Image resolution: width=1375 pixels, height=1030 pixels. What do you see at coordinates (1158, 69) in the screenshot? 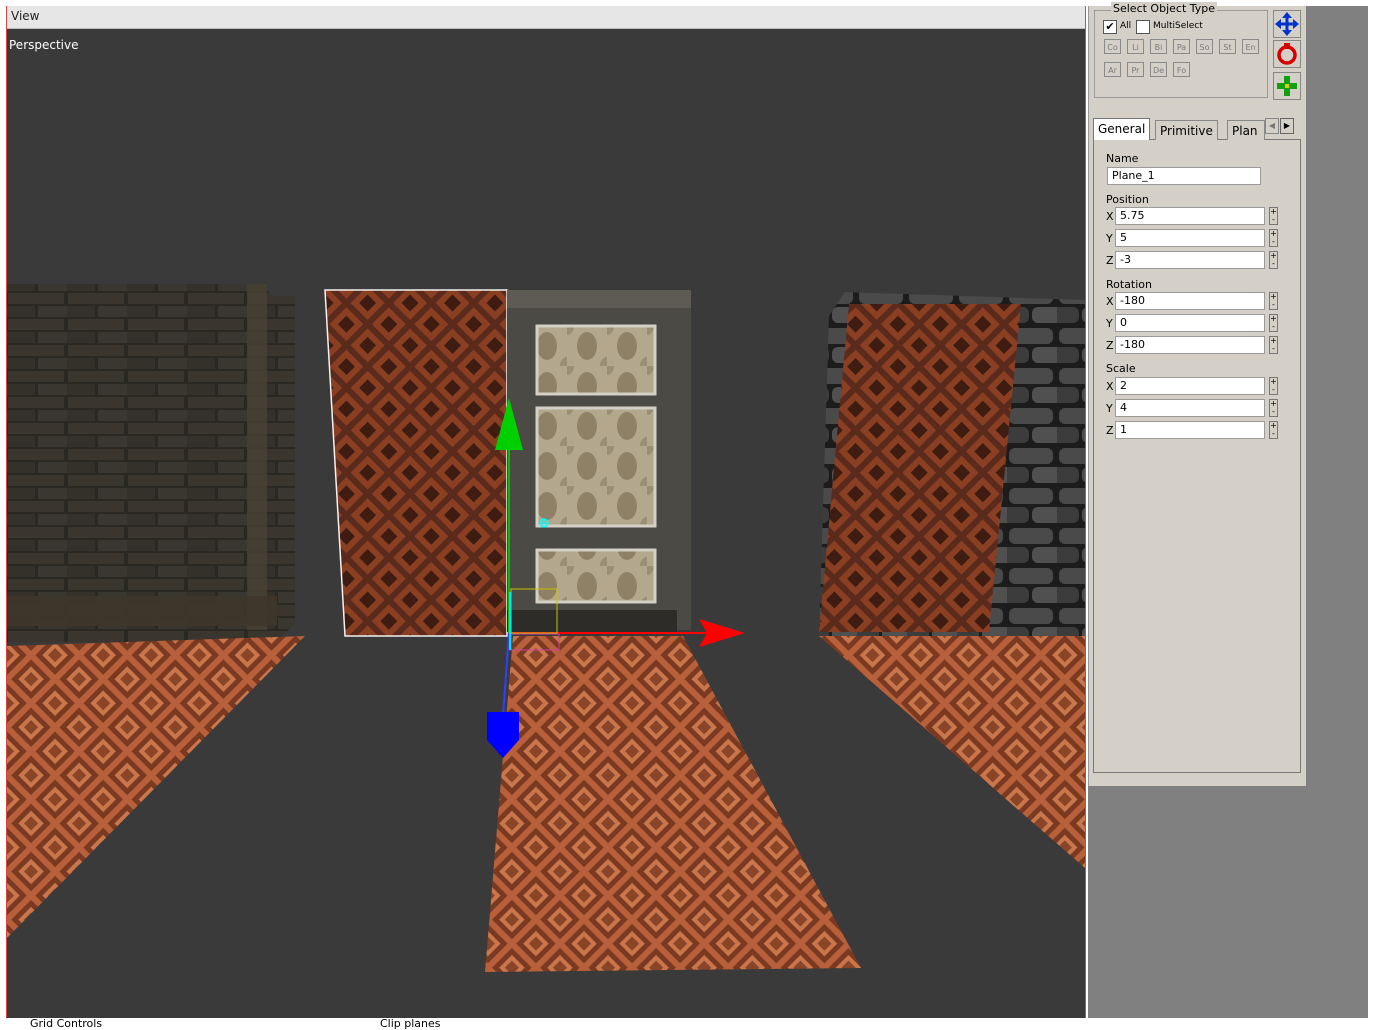
I see `filter-button-de: De` at bounding box center [1158, 69].